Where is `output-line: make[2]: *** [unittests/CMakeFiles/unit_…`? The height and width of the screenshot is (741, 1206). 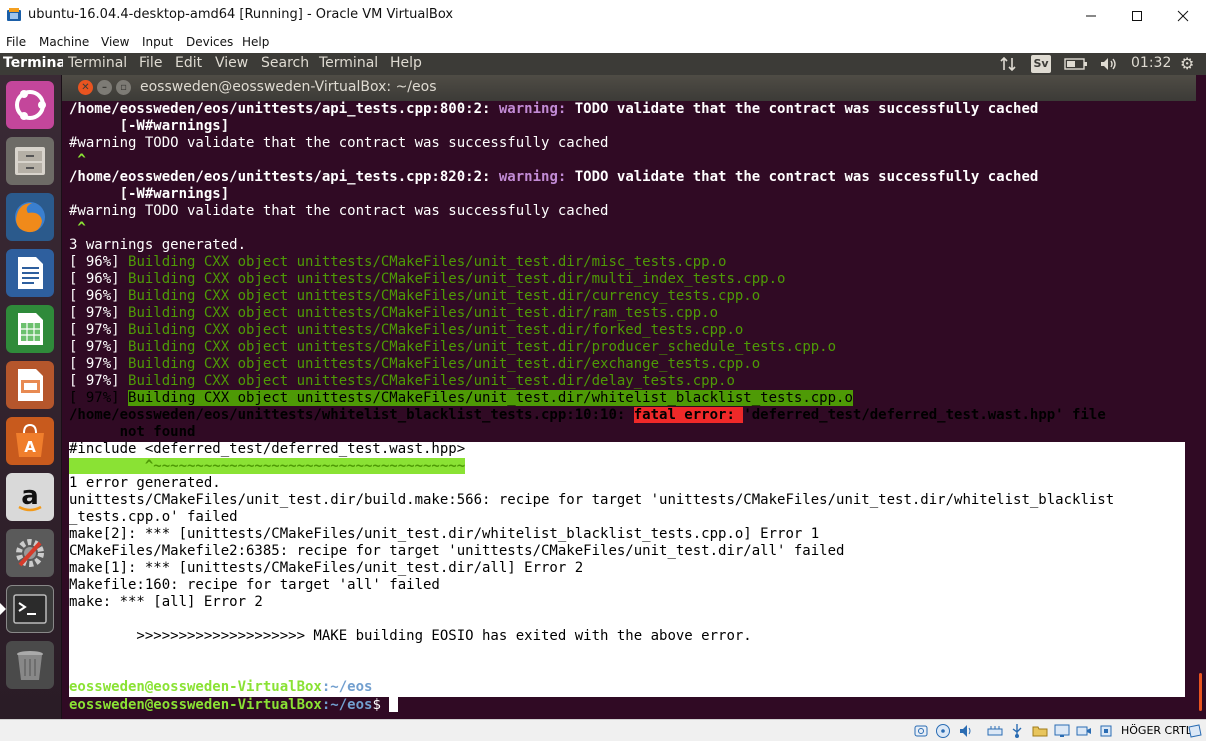 output-line: make[2]: *** [unittests/CMakeFiles/unit_… is located at coordinates (444, 534).